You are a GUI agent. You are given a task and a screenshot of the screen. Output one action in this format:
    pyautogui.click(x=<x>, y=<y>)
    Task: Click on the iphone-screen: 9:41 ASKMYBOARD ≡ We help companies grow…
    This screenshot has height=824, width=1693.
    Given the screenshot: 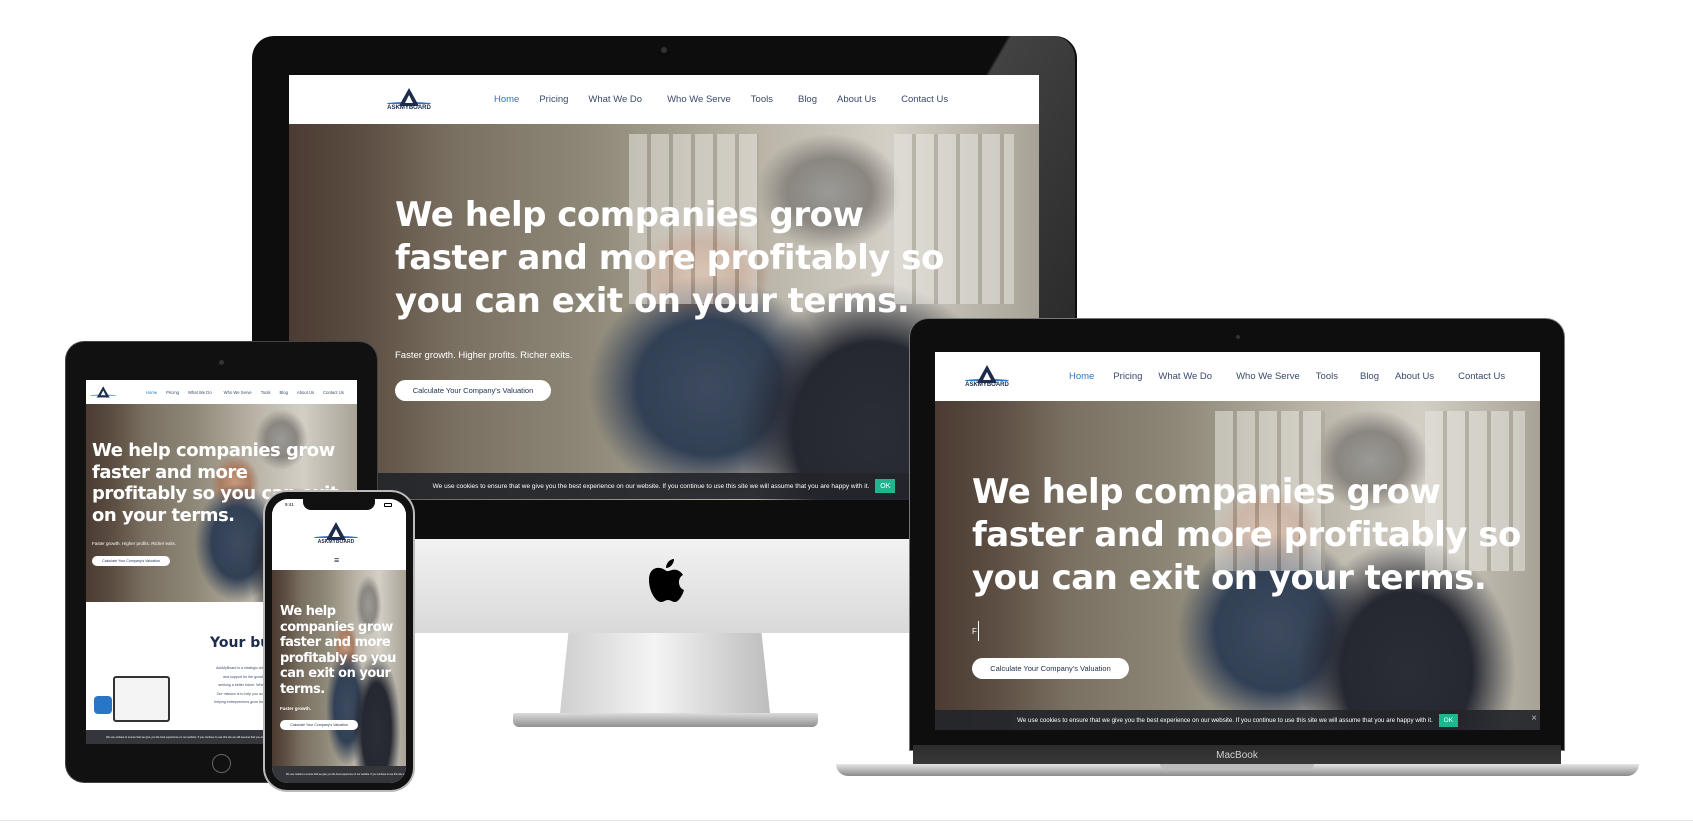 What is the action you would take?
    pyautogui.click(x=339, y=641)
    